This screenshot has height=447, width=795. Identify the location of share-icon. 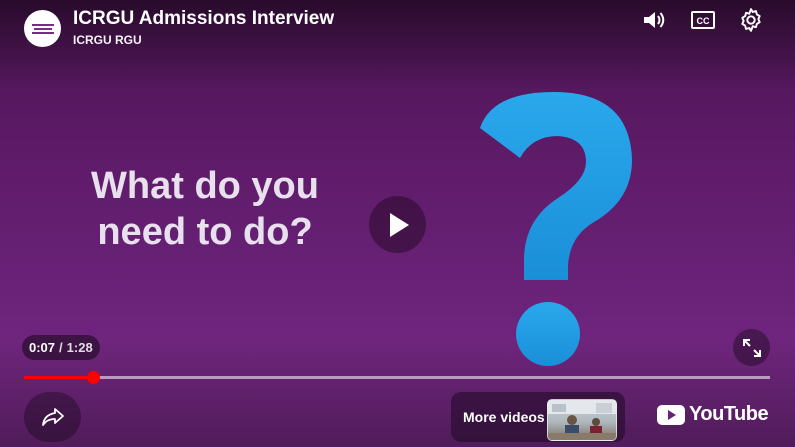
(52, 417).